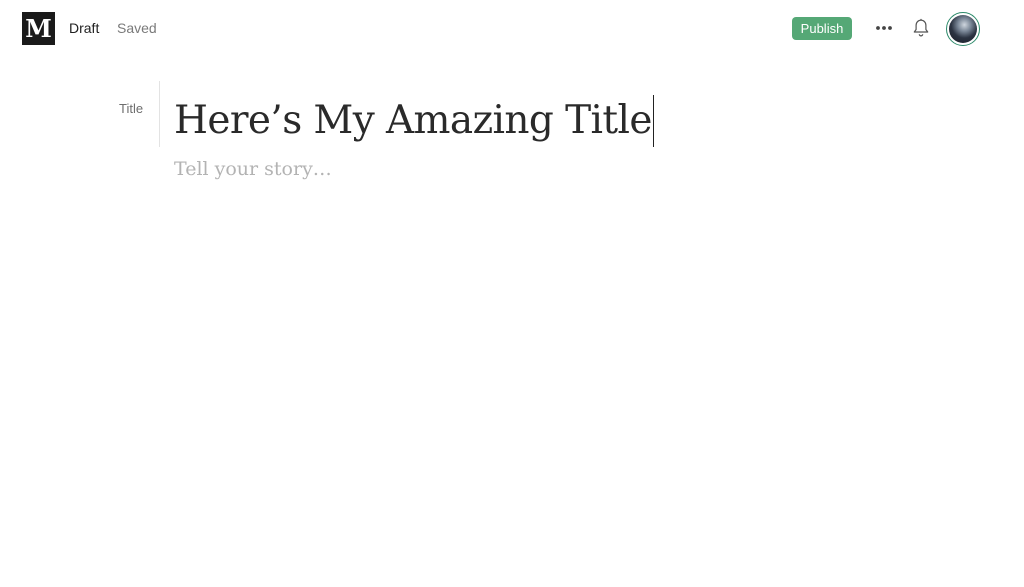 Image resolution: width=1024 pixels, height=587 pixels. I want to click on medium-logo: M, so click(38, 28).